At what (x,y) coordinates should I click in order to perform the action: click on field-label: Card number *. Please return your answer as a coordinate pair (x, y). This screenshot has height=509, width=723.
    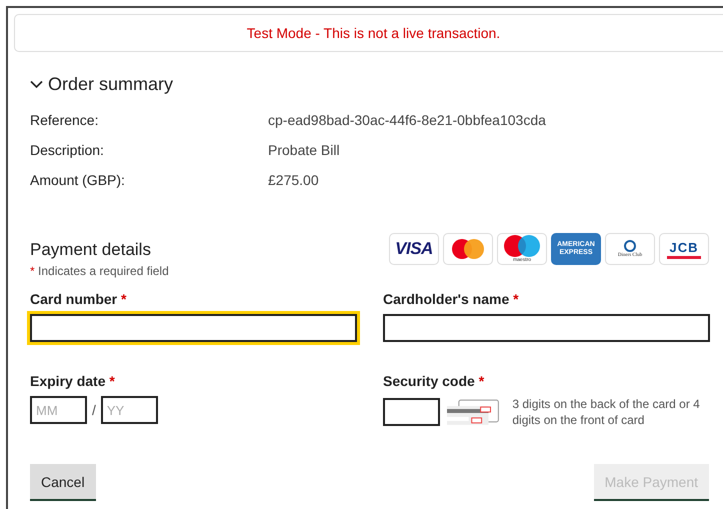
    Looking at the image, I should click on (79, 299).